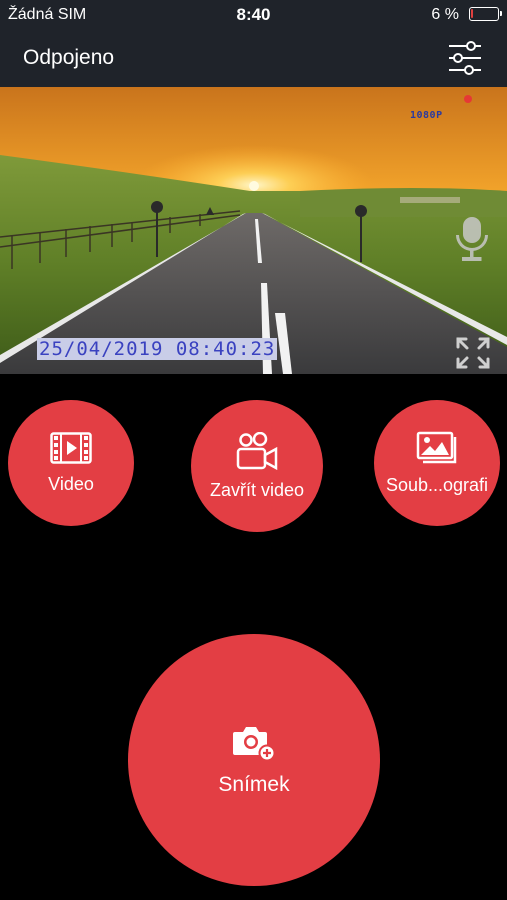  I want to click on files-button: Soub...ografi, so click(437, 463).